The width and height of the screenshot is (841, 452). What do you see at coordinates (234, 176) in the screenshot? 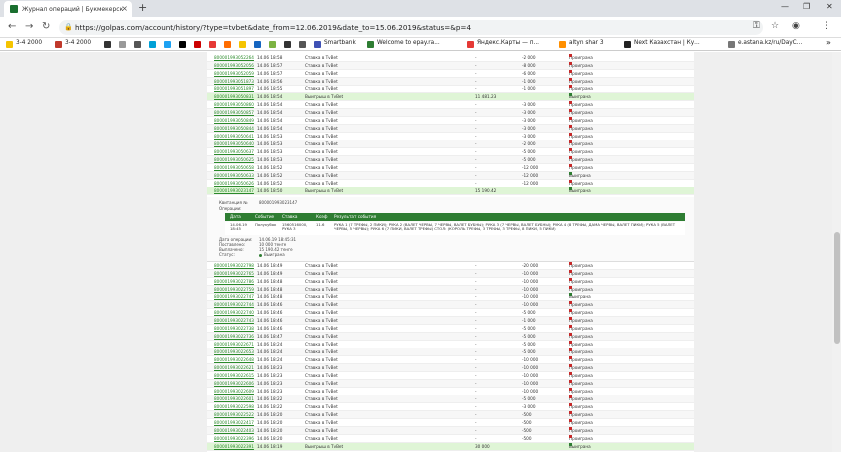
I see `operation-id-link: 800001993050633` at bounding box center [234, 176].